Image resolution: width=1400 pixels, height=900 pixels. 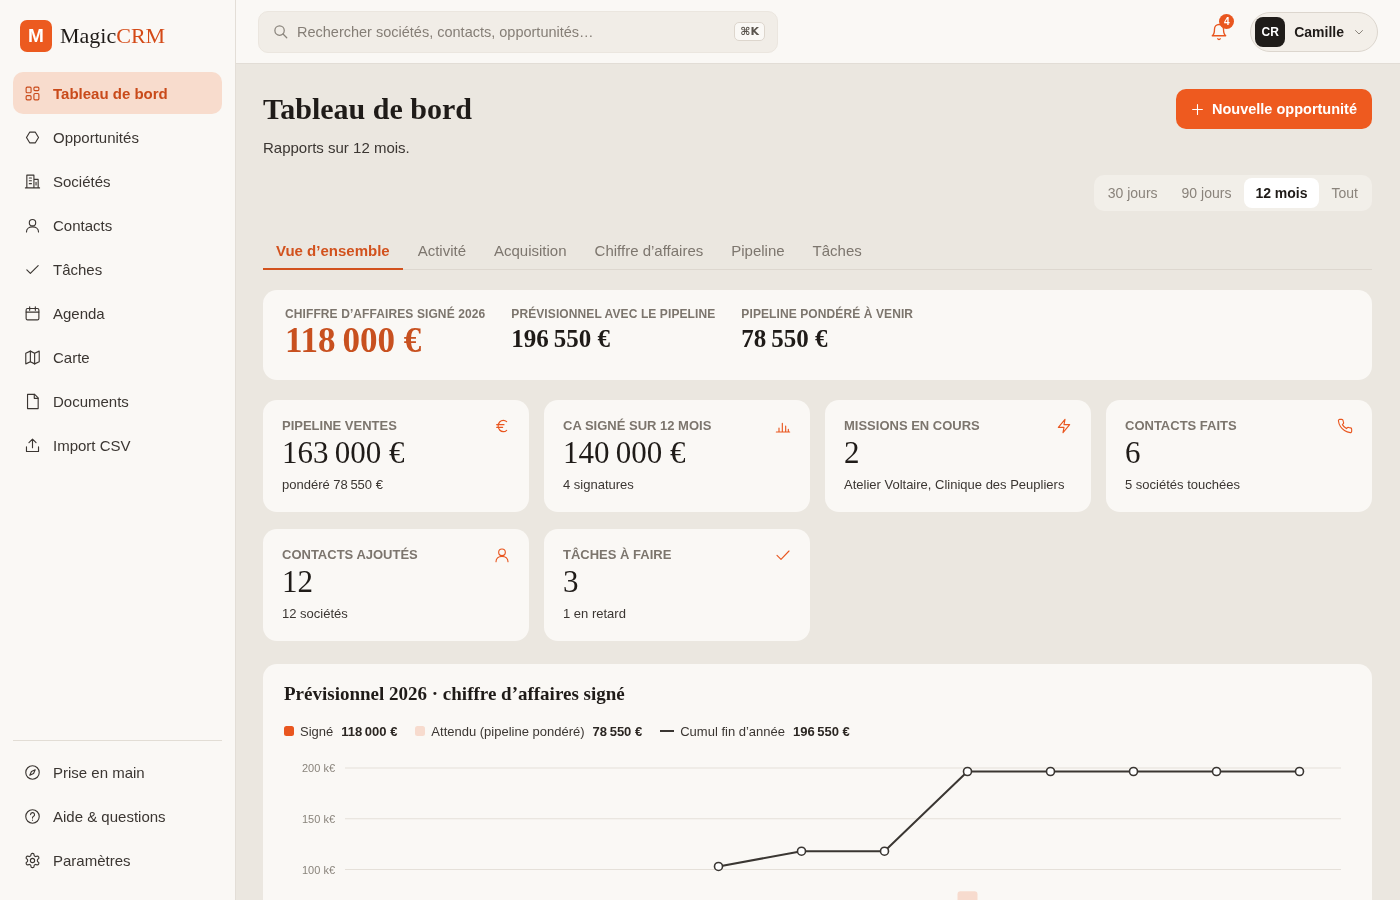 What do you see at coordinates (32, 401) in the screenshot?
I see `document-icon` at bounding box center [32, 401].